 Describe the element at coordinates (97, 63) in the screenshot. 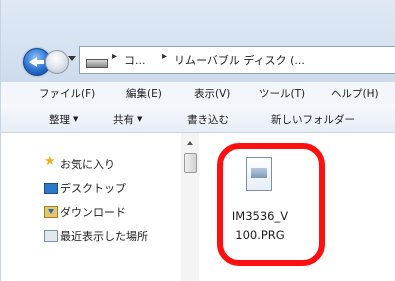

I see `drive-icon` at that location.